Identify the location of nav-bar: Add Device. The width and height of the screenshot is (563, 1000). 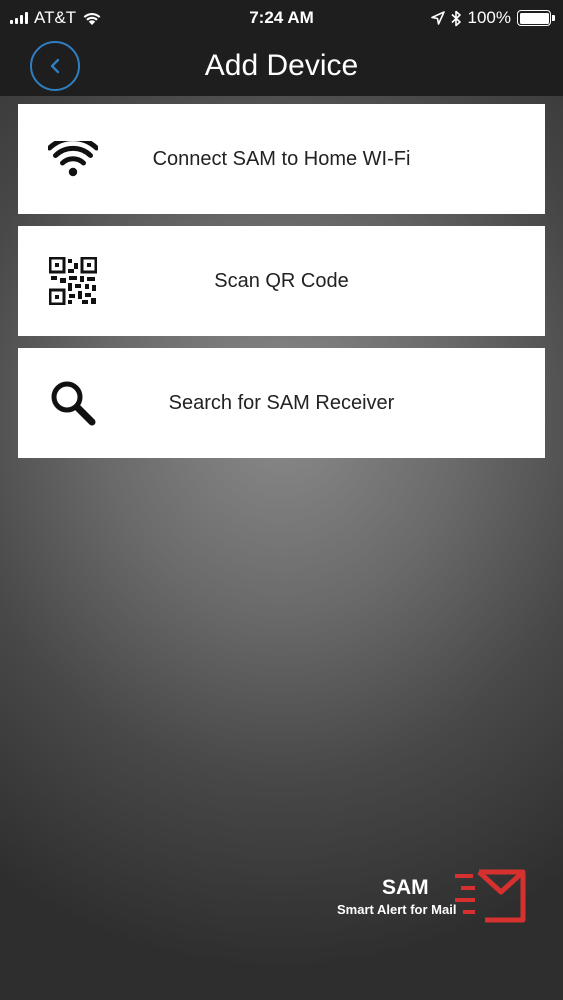
(281, 66).